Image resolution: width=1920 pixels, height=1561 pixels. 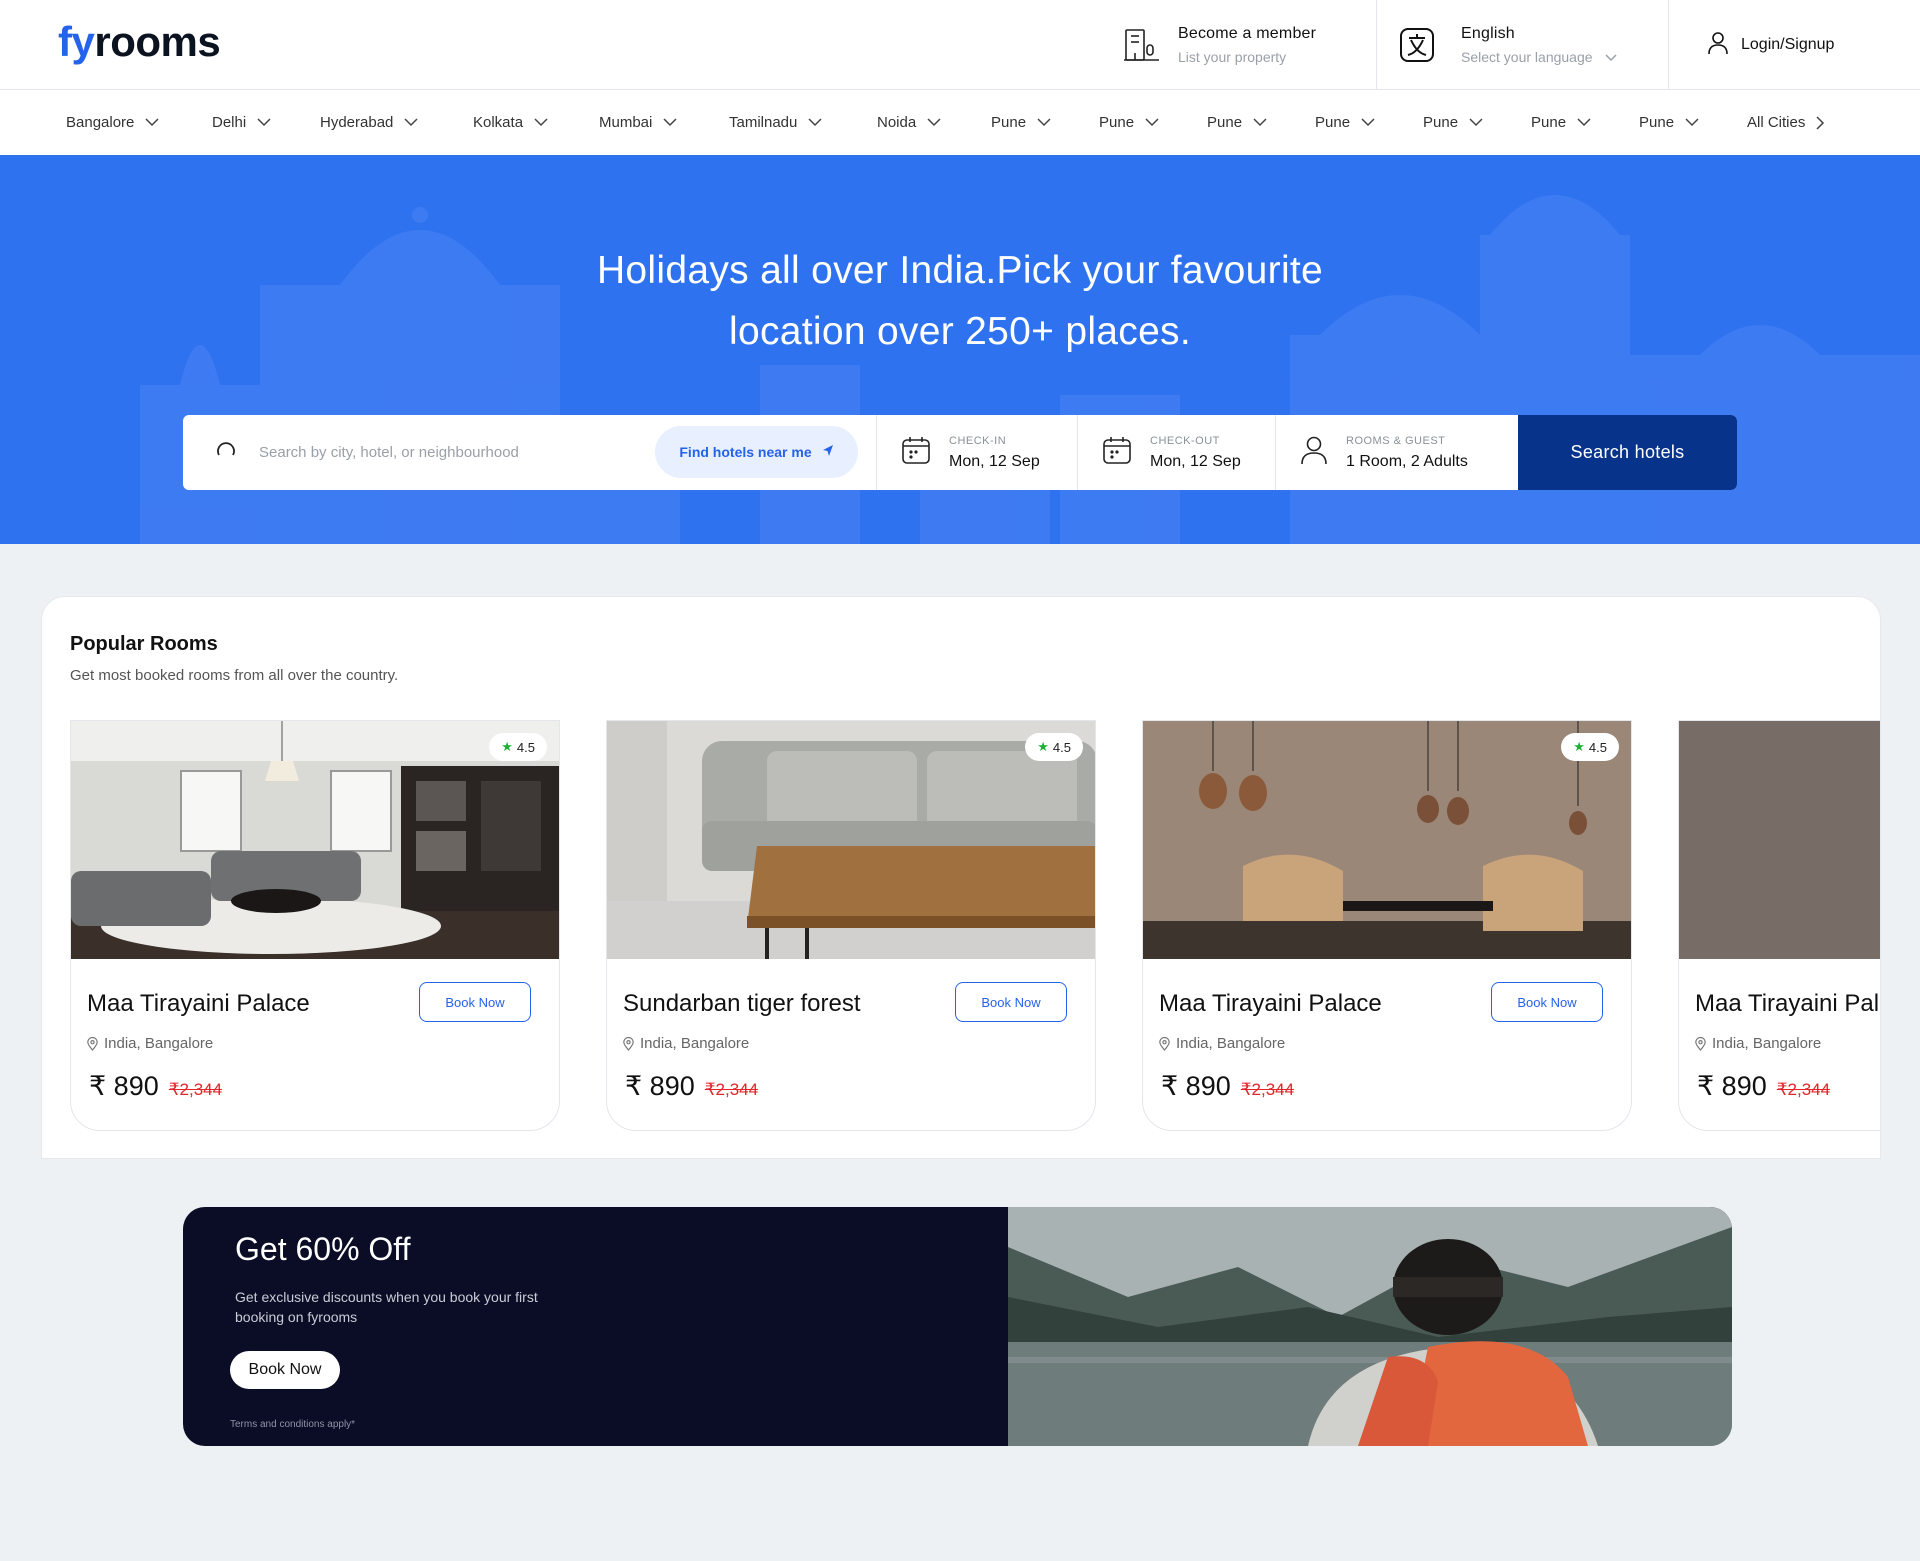 What do you see at coordinates (1527, 57) in the screenshot?
I see `language-subtitle: Select your language` at bounding box center [1527, 57].